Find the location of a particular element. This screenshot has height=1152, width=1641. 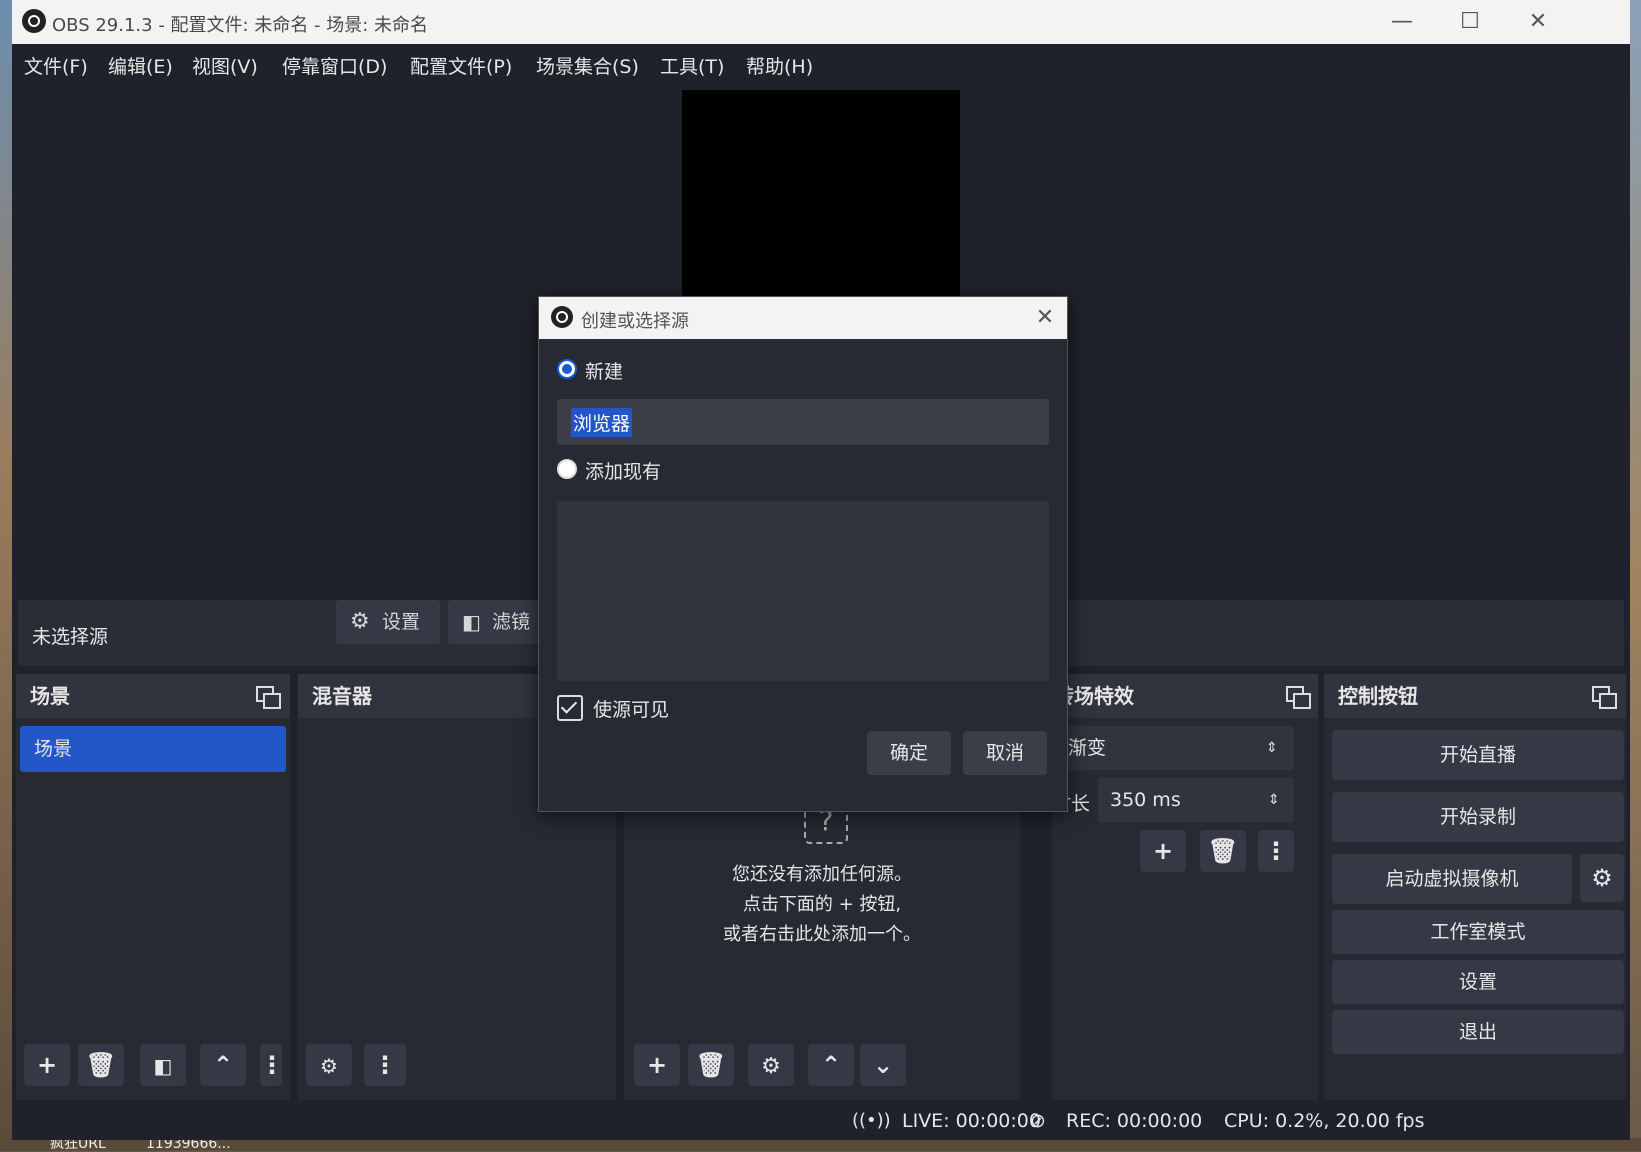

move-scene-up-button: ⌃ is located at coordinates (223, 1065).